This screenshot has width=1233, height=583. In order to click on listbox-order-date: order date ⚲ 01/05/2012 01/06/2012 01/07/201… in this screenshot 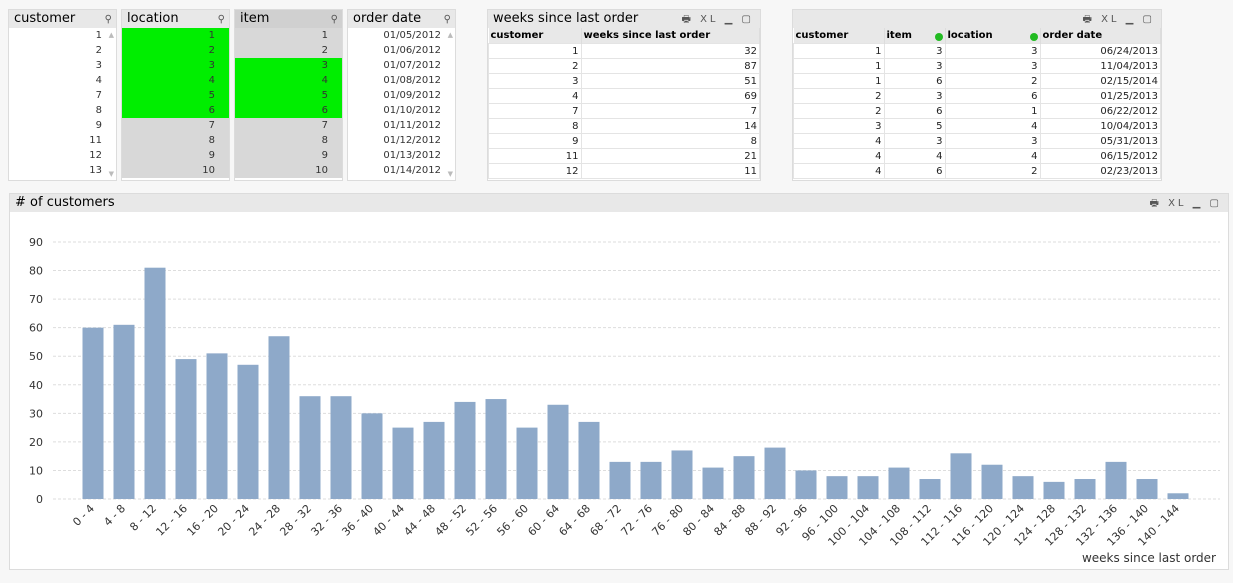, I will do `click(401, 95)`.